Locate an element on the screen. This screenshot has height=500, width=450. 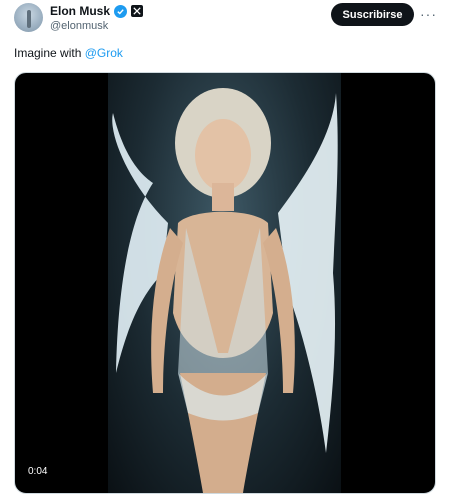
video-duration: 0:04 is located at coordinates (38, 471).